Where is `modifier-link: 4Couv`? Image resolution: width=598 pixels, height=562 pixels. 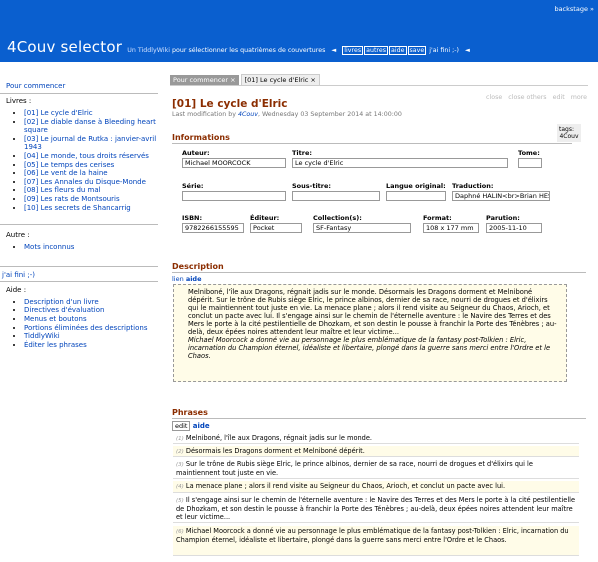 modifier-link: 4Couv is located at coordinates (248, 114).